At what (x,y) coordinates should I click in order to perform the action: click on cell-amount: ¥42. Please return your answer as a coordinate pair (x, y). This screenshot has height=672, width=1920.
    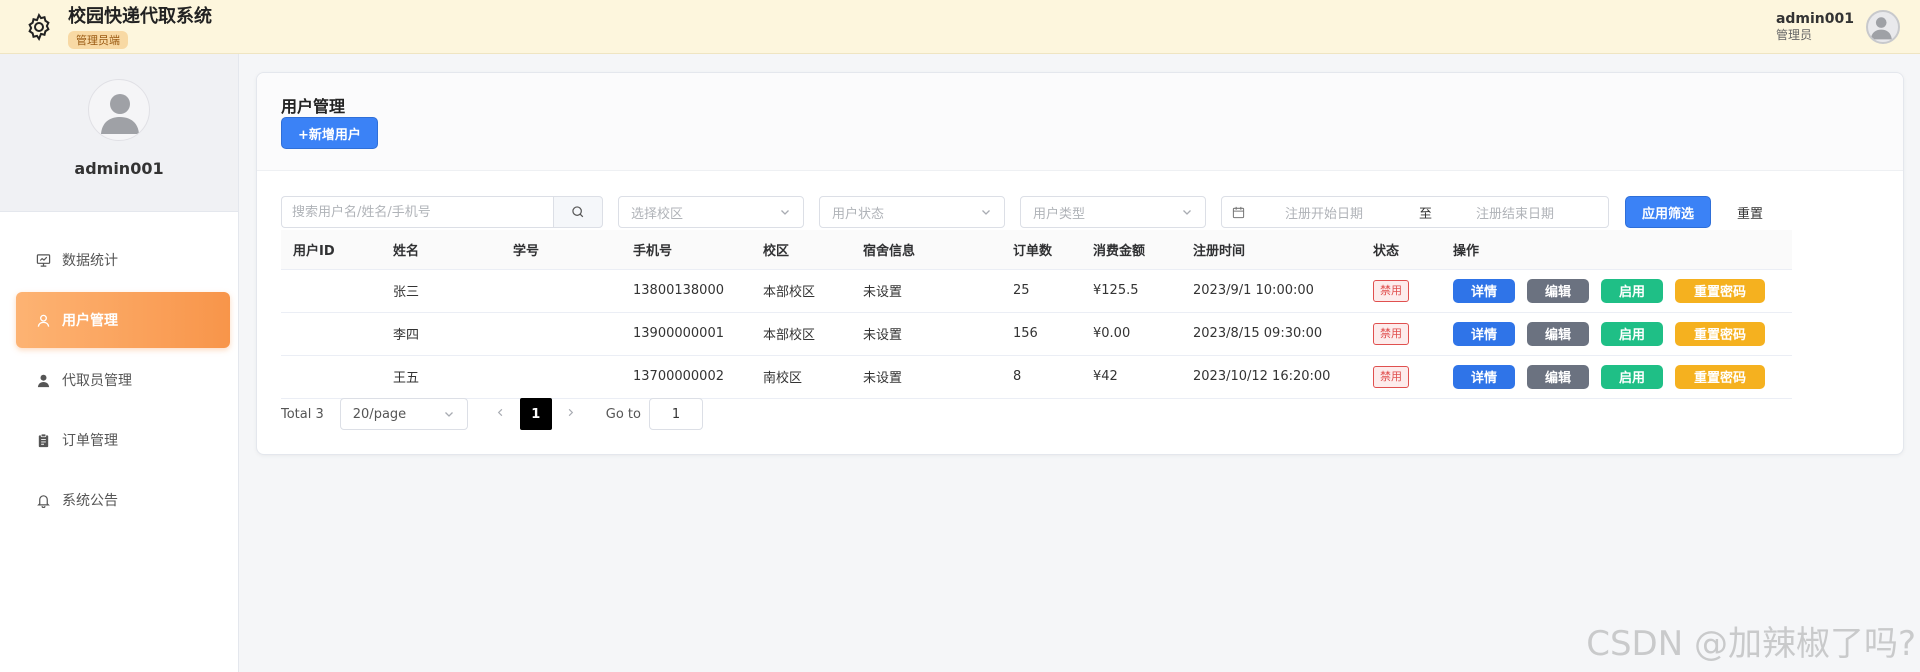
    Looking at the image, I should click on (1131, 377).